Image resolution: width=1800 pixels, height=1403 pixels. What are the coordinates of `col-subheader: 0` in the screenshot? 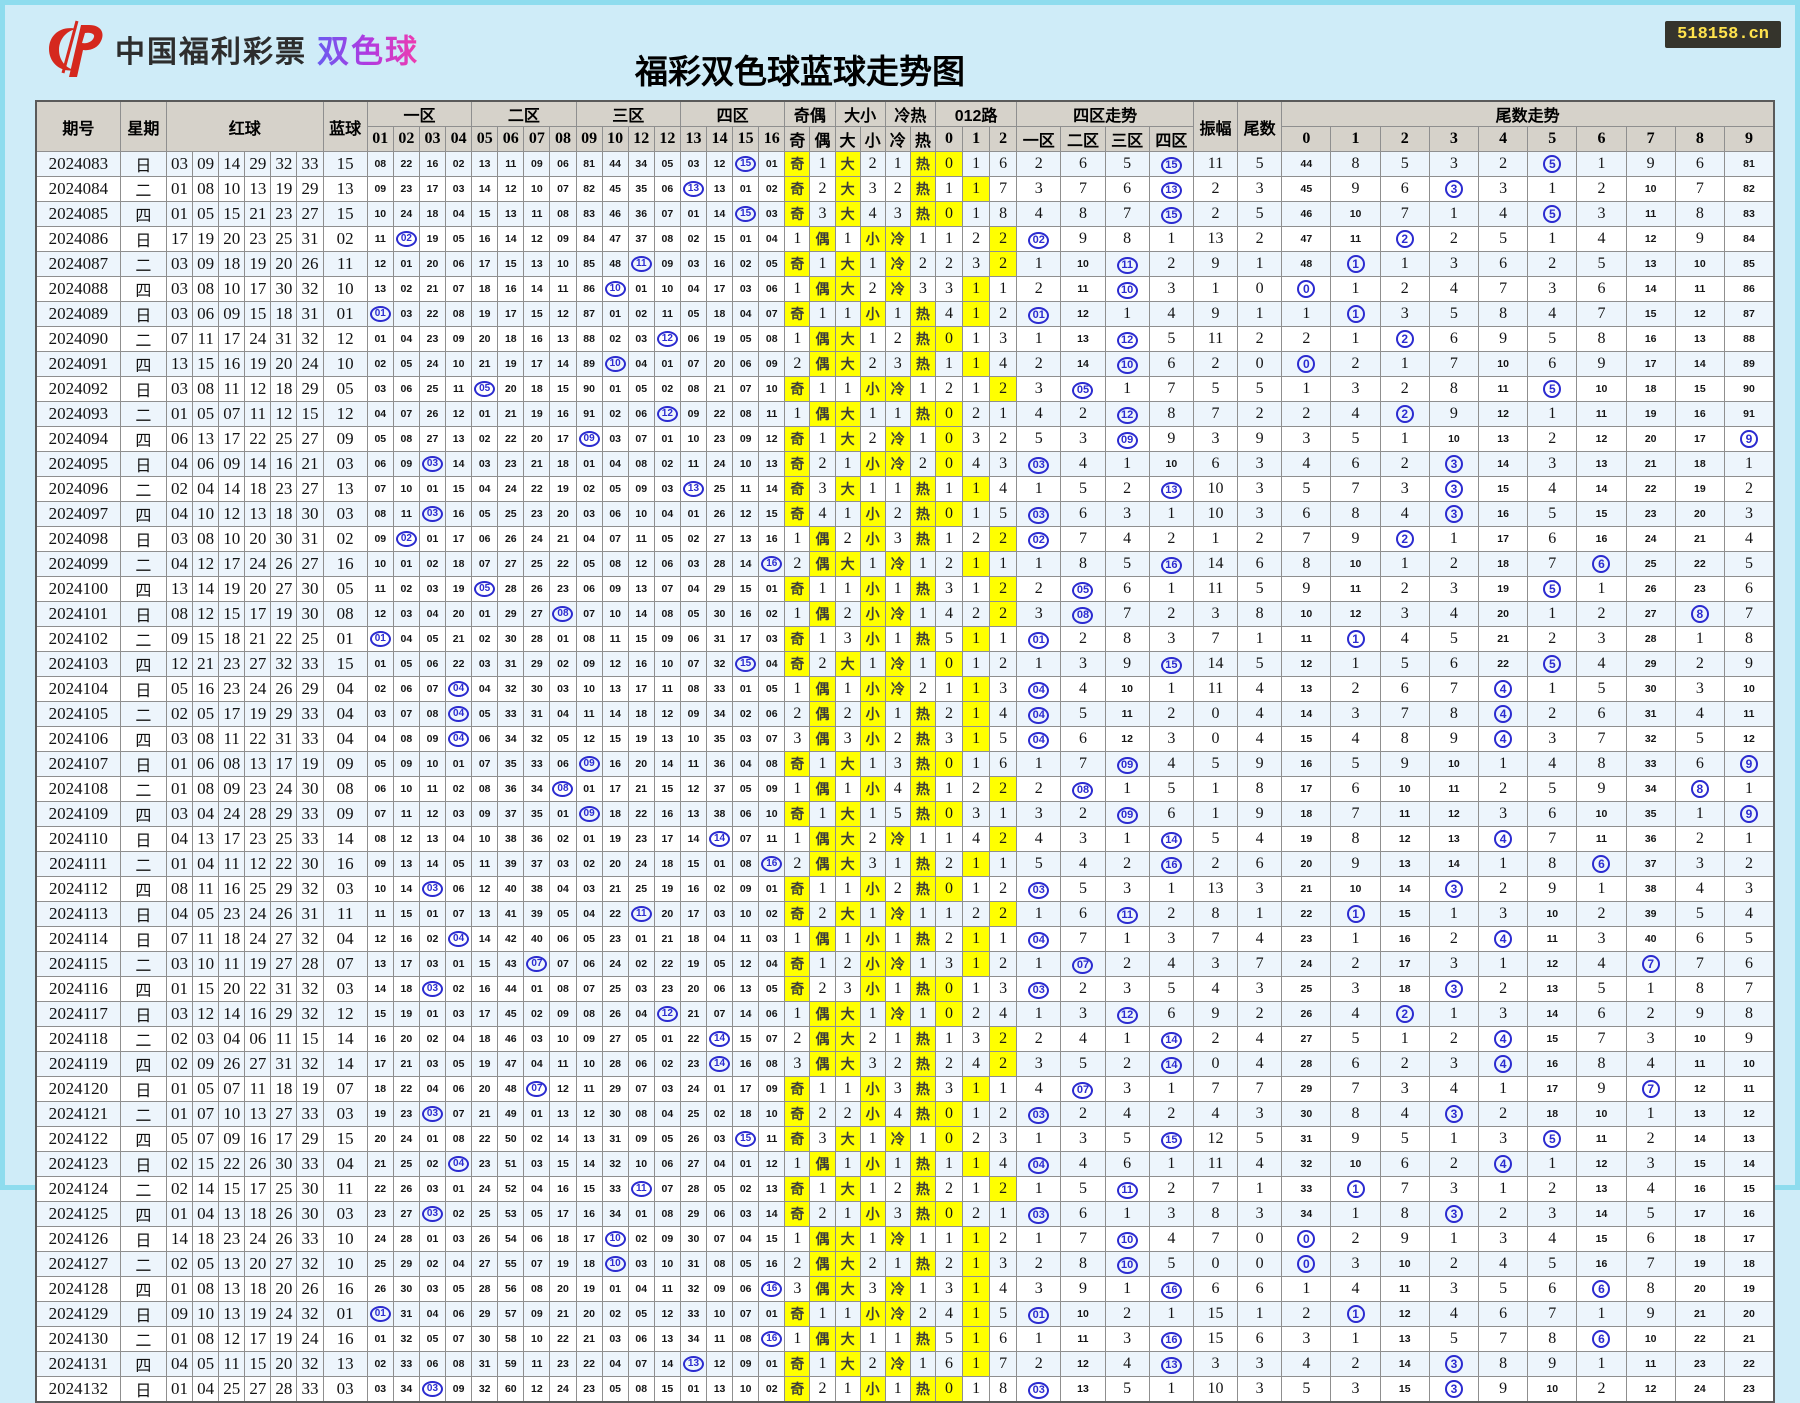 It's located at (949, 139).